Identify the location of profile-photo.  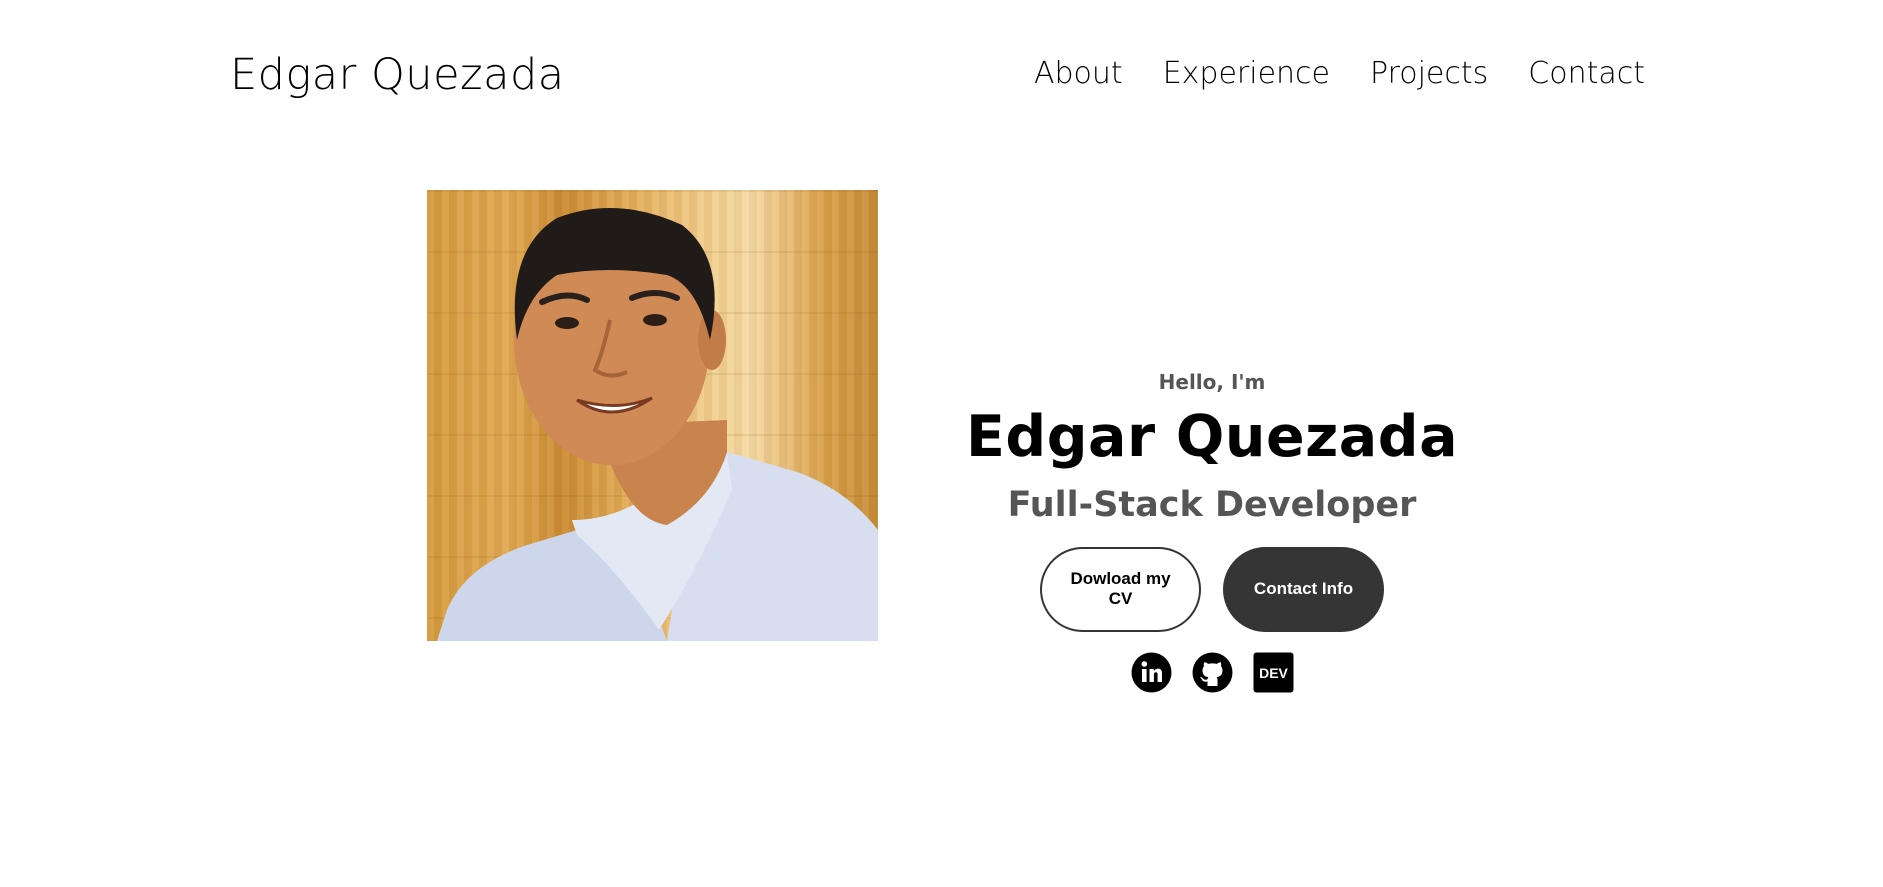
(652, 415).